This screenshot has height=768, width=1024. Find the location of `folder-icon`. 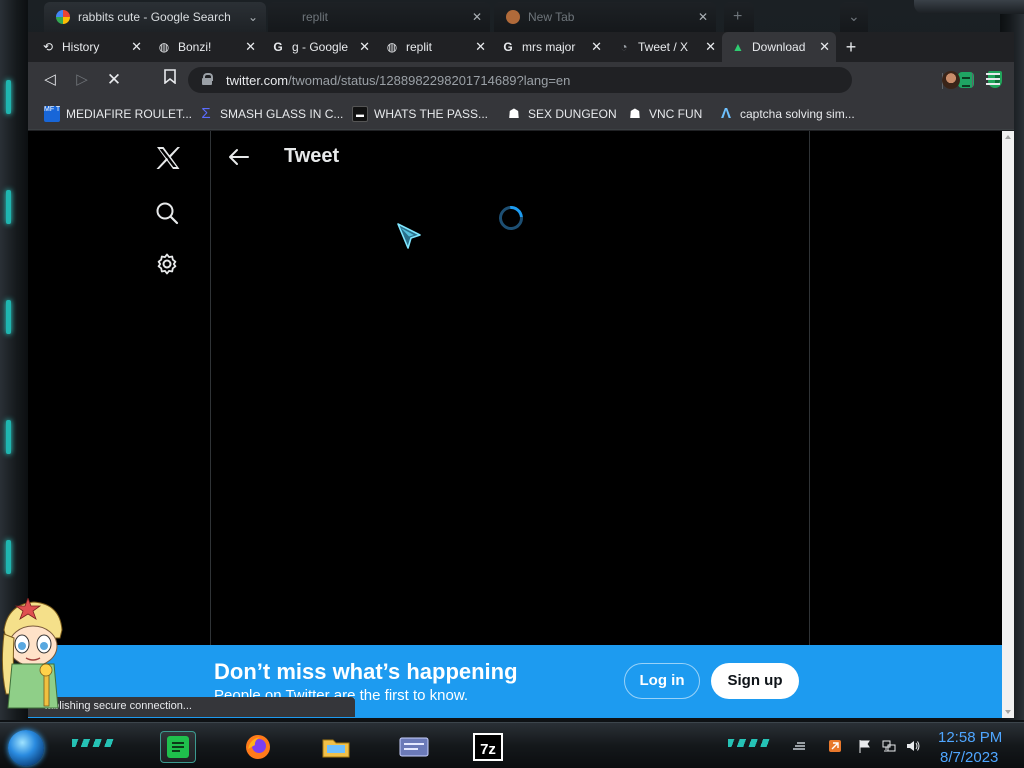

folder-icon is located at coordinates (336, 748).